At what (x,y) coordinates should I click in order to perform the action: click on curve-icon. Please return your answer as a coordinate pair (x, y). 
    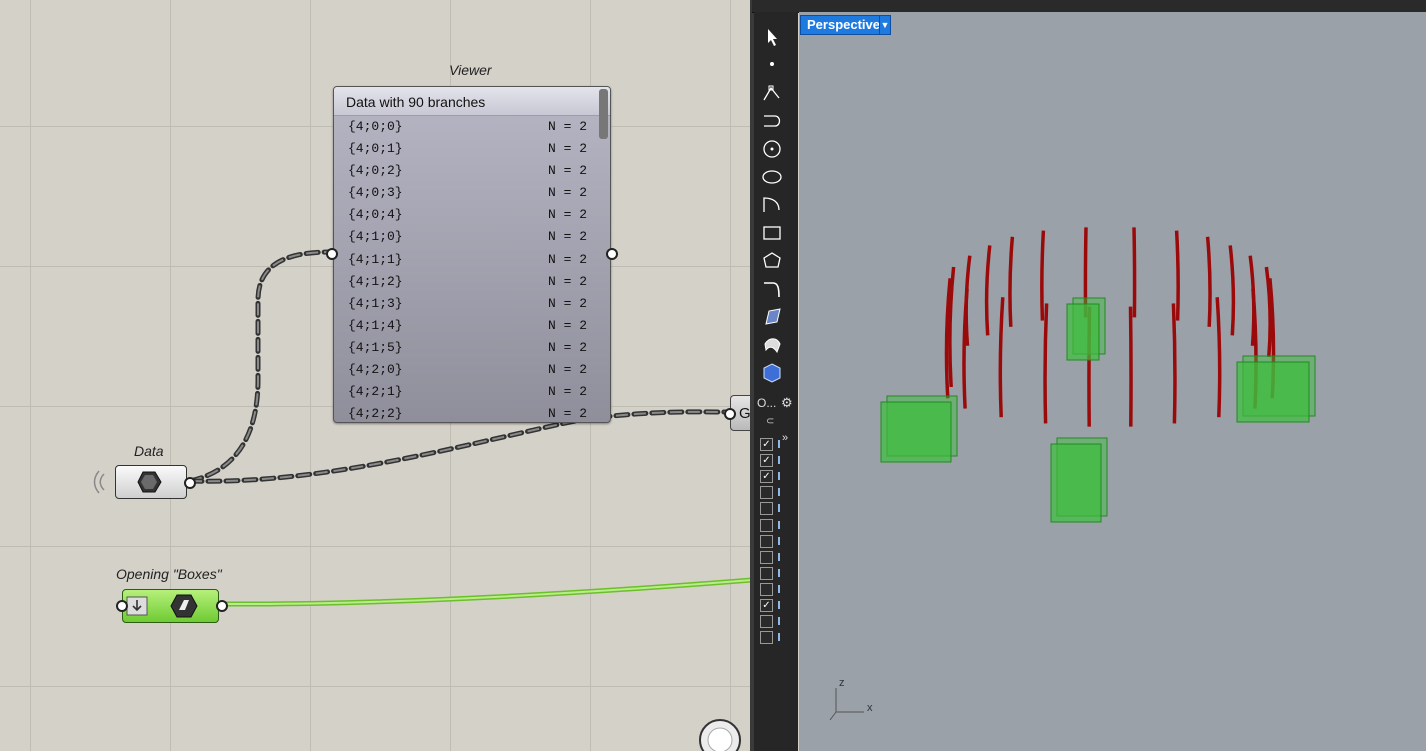
    Looking at the image, I should click on (772, 121).